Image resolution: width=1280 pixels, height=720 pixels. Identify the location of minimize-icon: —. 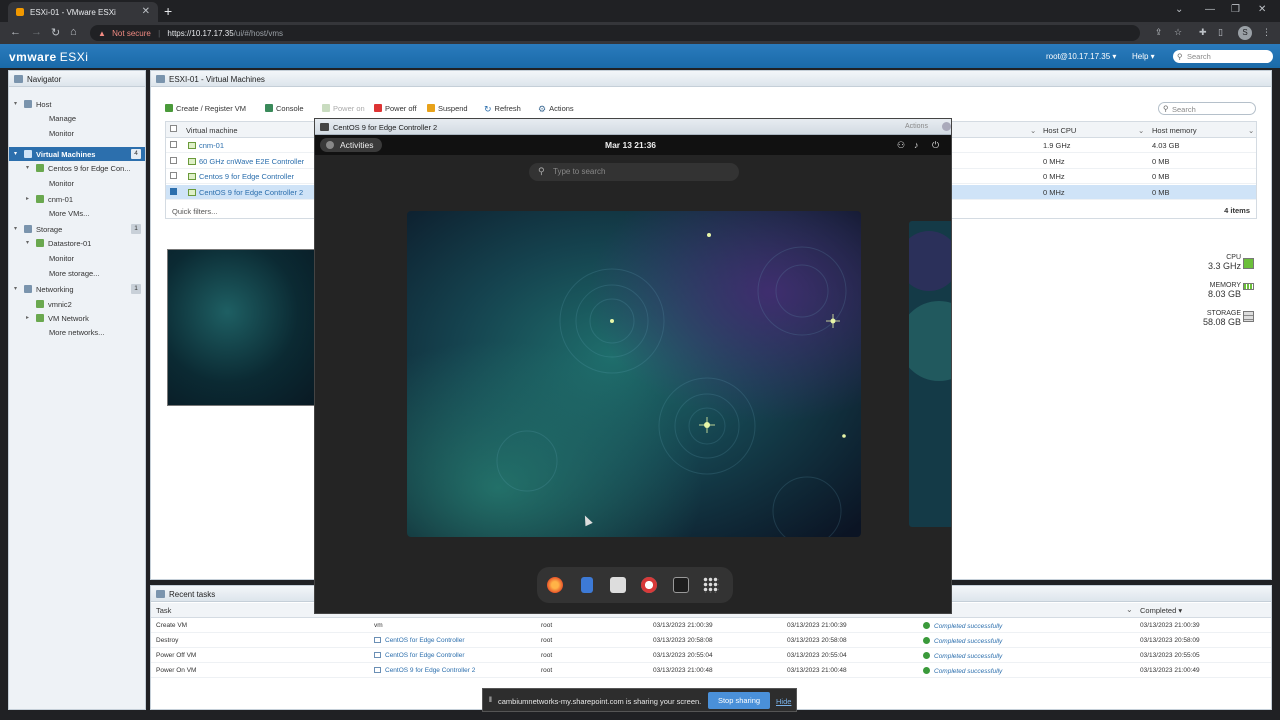
(1210, 9).